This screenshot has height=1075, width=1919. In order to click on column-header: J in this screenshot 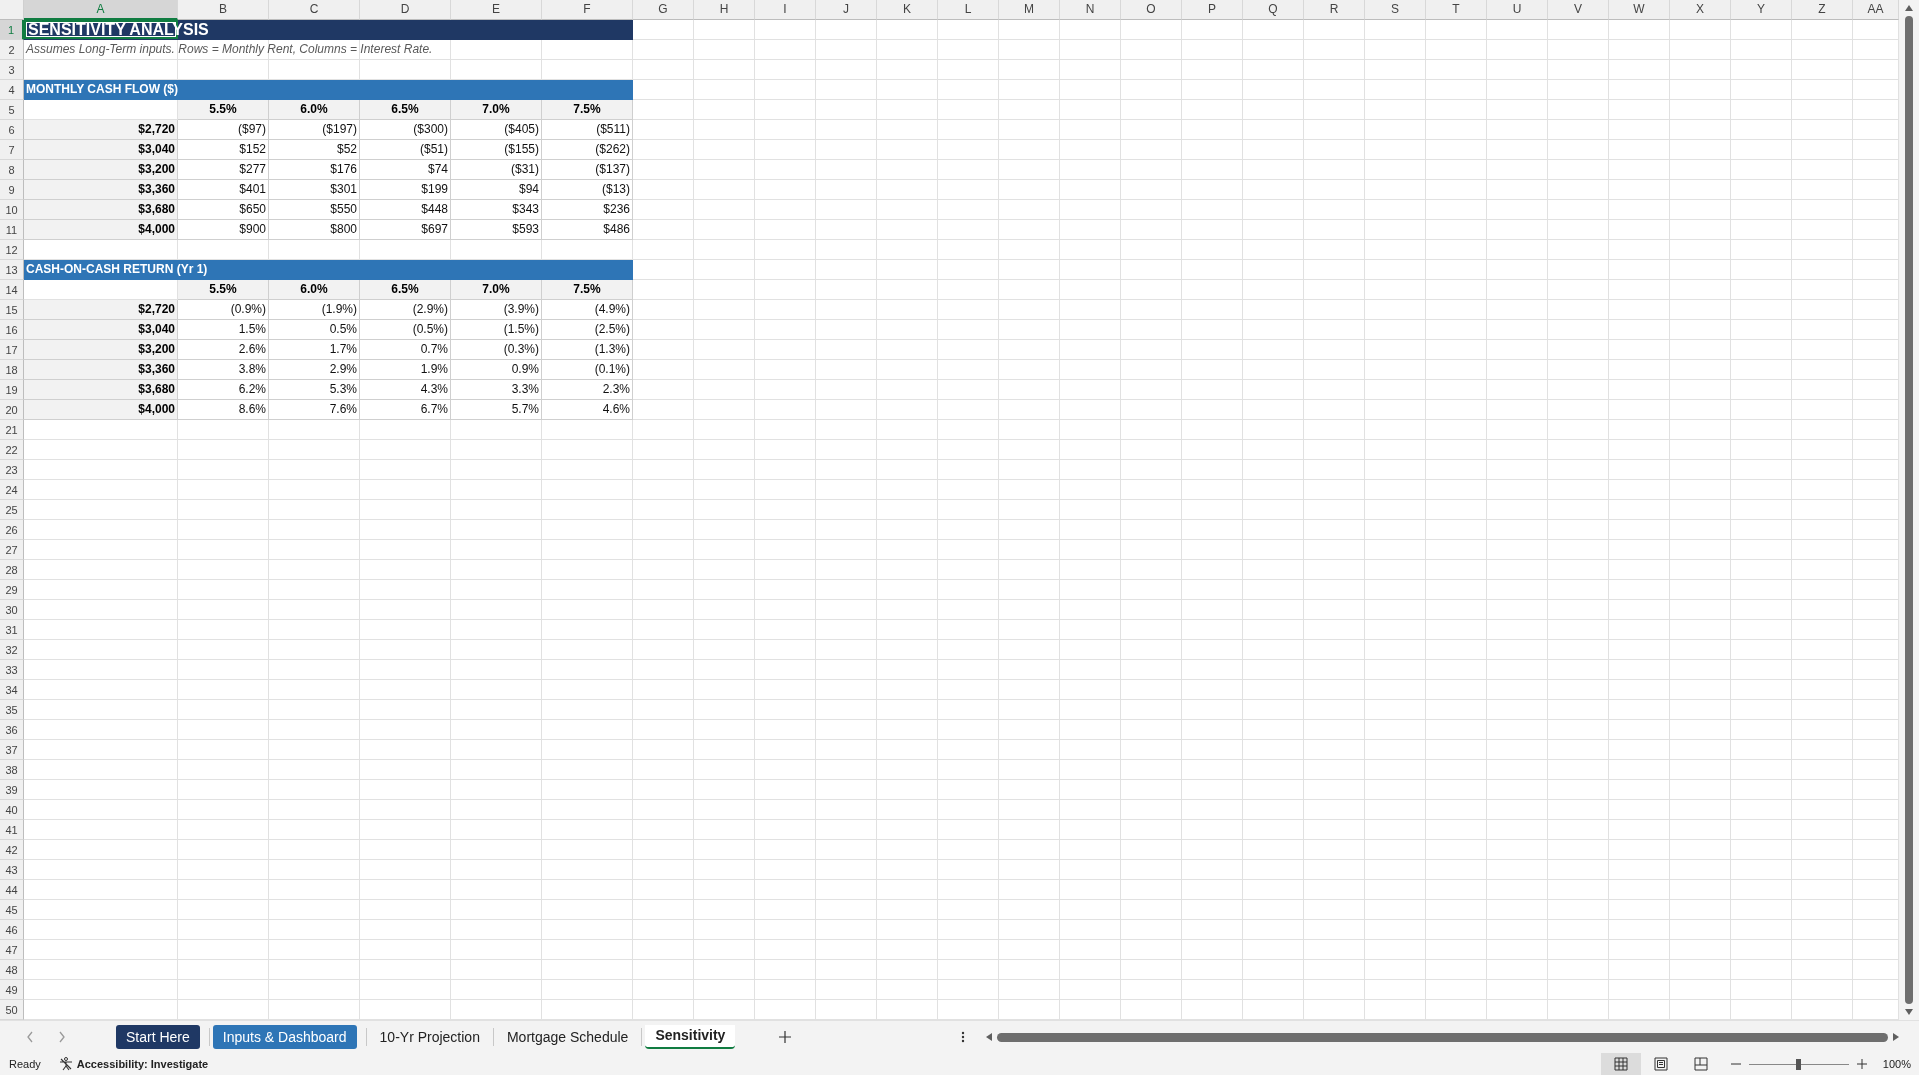, I will do `click(846, 10)`.